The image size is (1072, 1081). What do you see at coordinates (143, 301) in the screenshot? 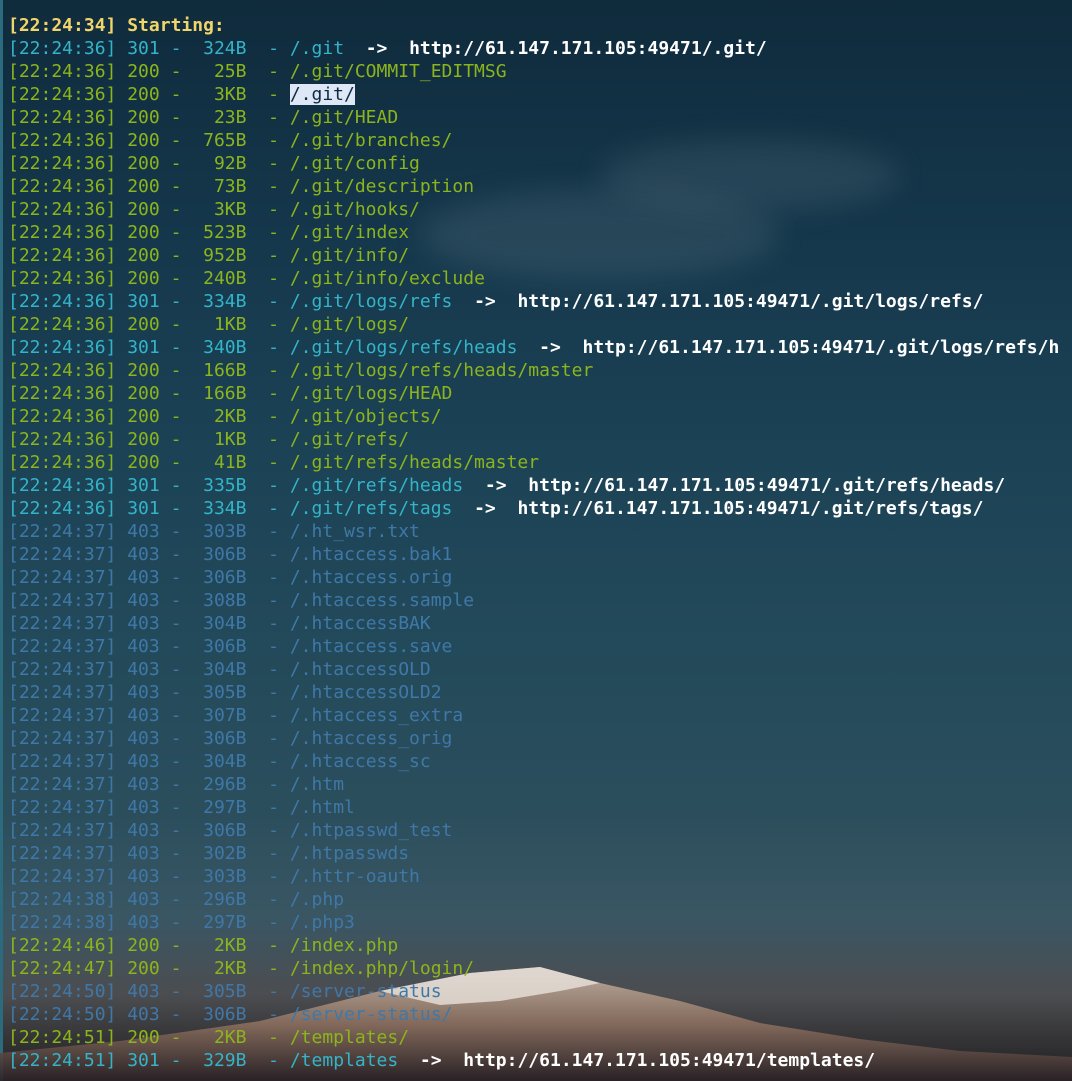
I see `log-status-code: 301` at bounding box center [143, 301].